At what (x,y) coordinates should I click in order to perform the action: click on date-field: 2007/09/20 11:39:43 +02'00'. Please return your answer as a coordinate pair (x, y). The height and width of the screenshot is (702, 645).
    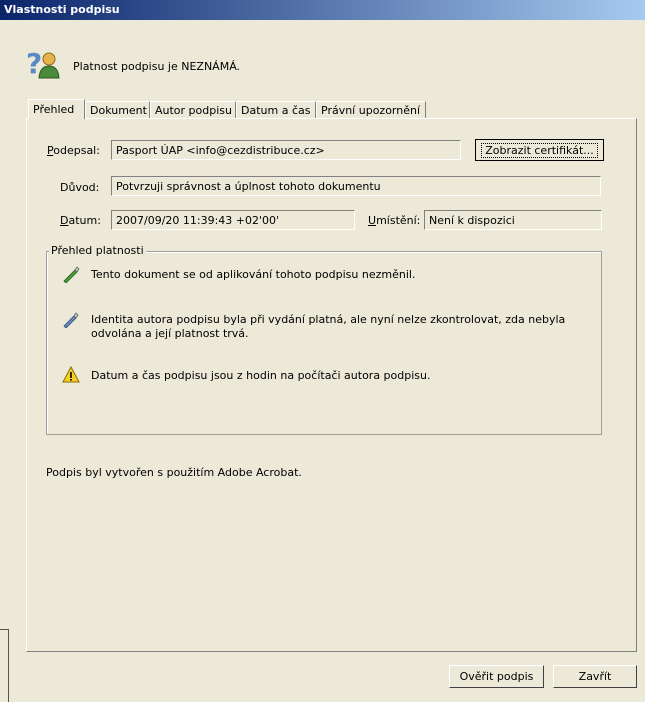
    Looking at the image, I should click on (233, 220).